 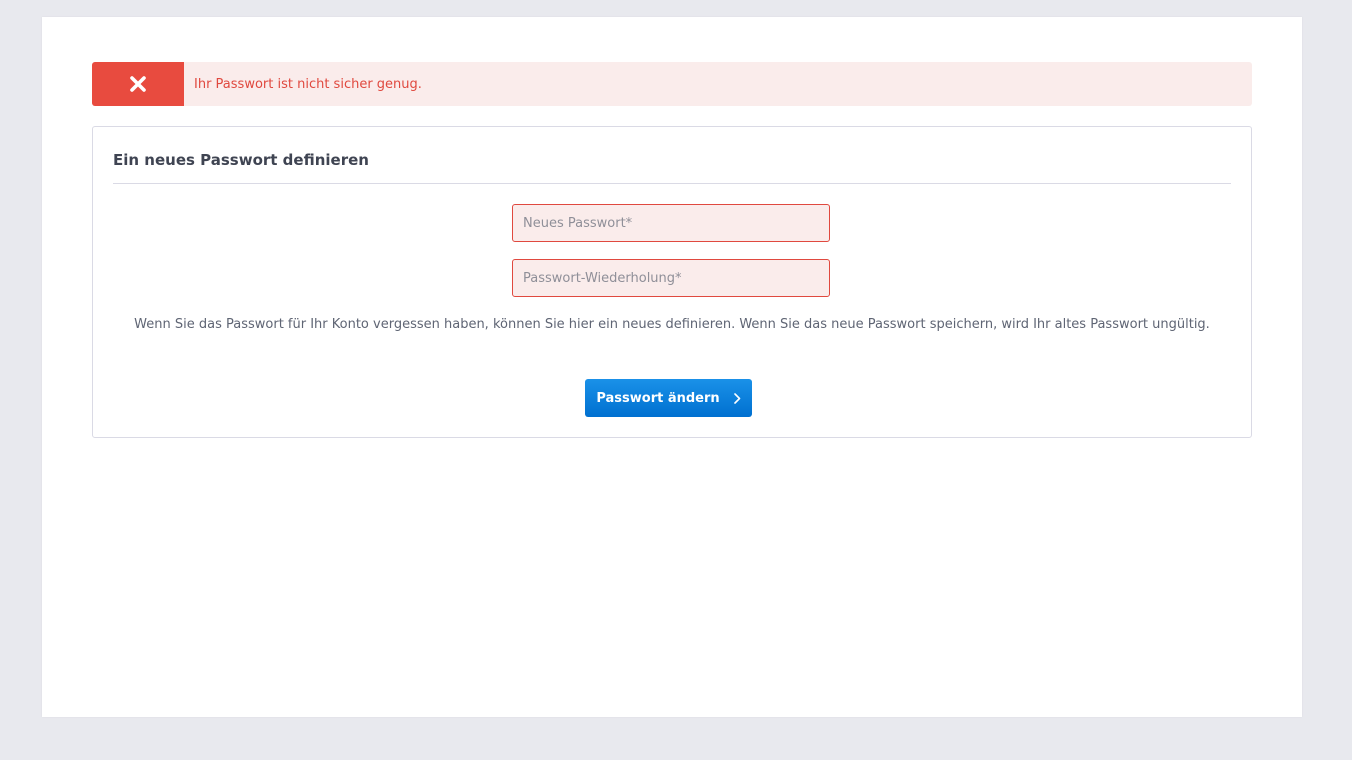 I want to click on alert-icon-box, so click(x=138, y=84).